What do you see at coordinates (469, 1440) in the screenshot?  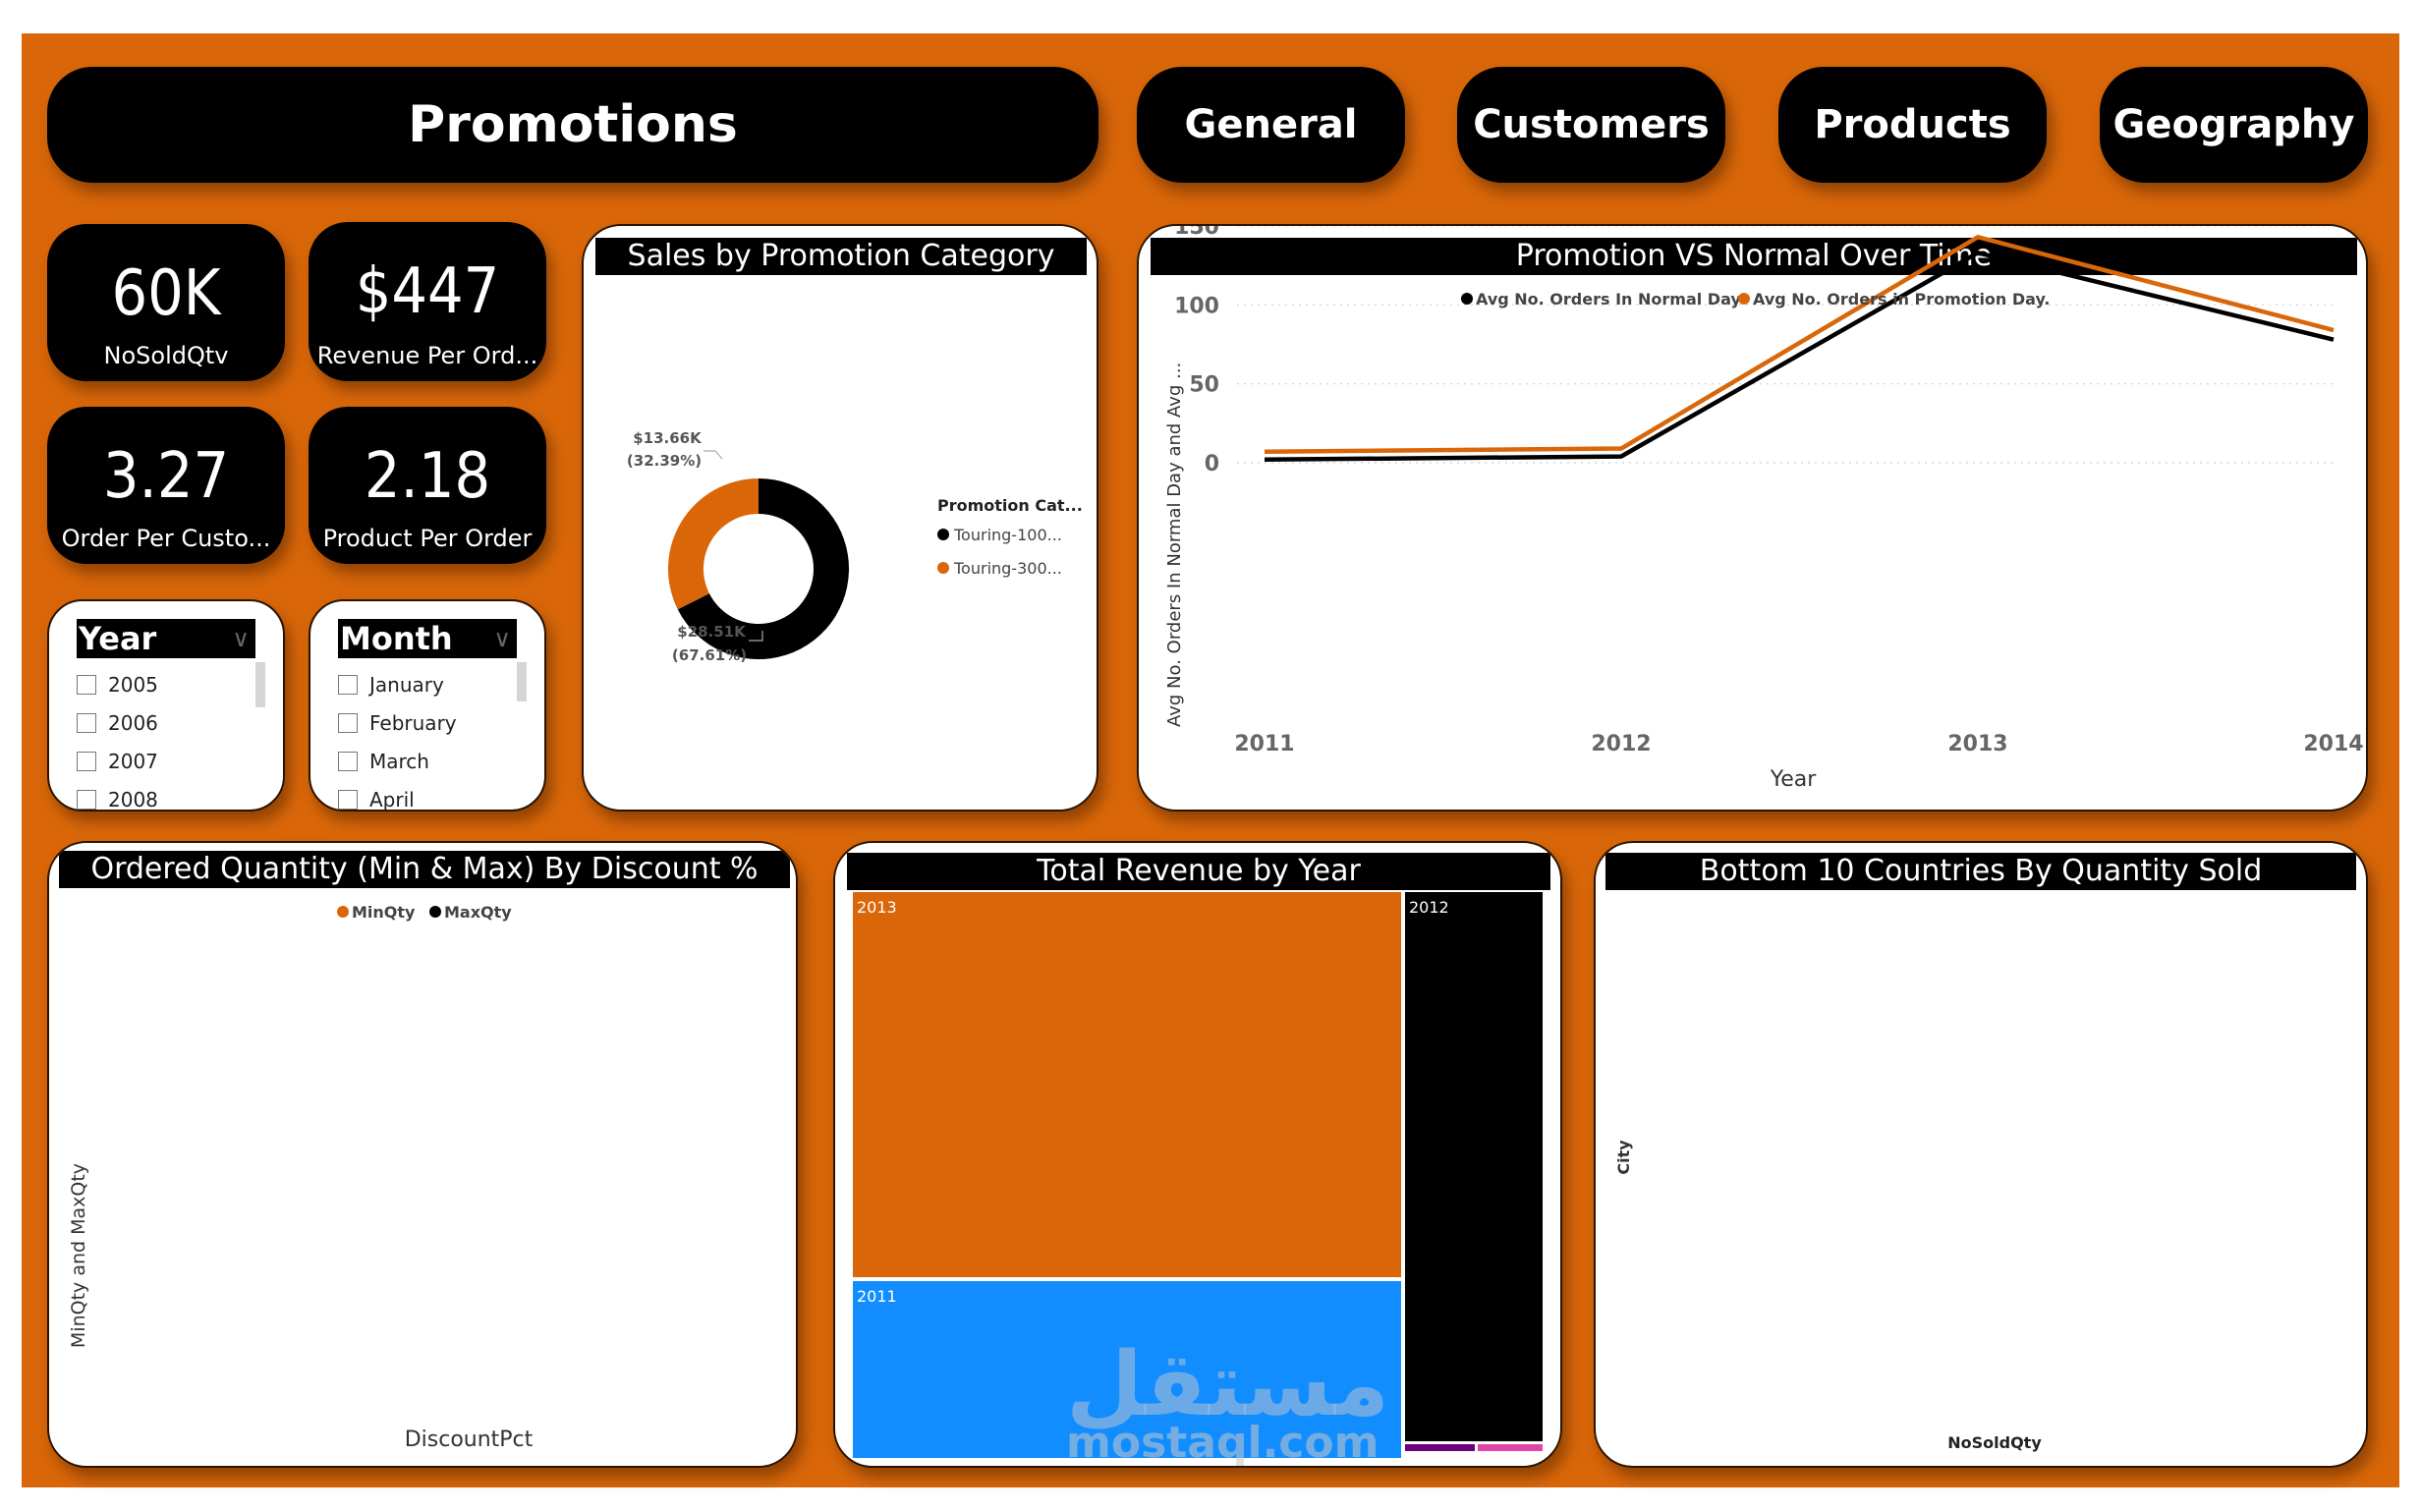 I see `x-axis-title: DiscountPct` at bounding box center [469, 1440].